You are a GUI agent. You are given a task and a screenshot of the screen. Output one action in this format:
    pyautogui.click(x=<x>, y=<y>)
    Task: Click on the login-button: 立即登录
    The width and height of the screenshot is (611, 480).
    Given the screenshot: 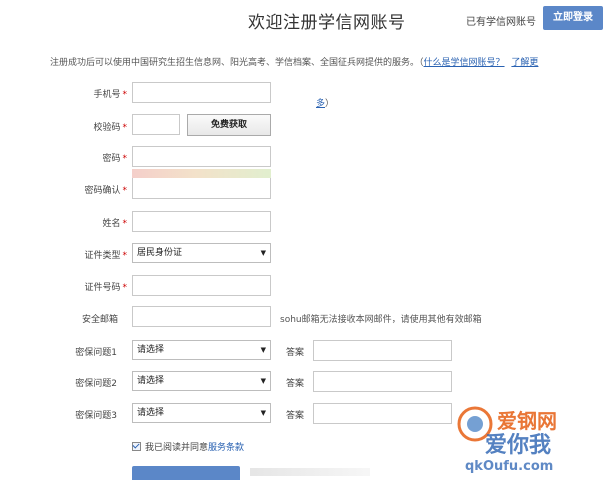 What is the action you would take?
    pyautogui.click(x=573, y=18)
    